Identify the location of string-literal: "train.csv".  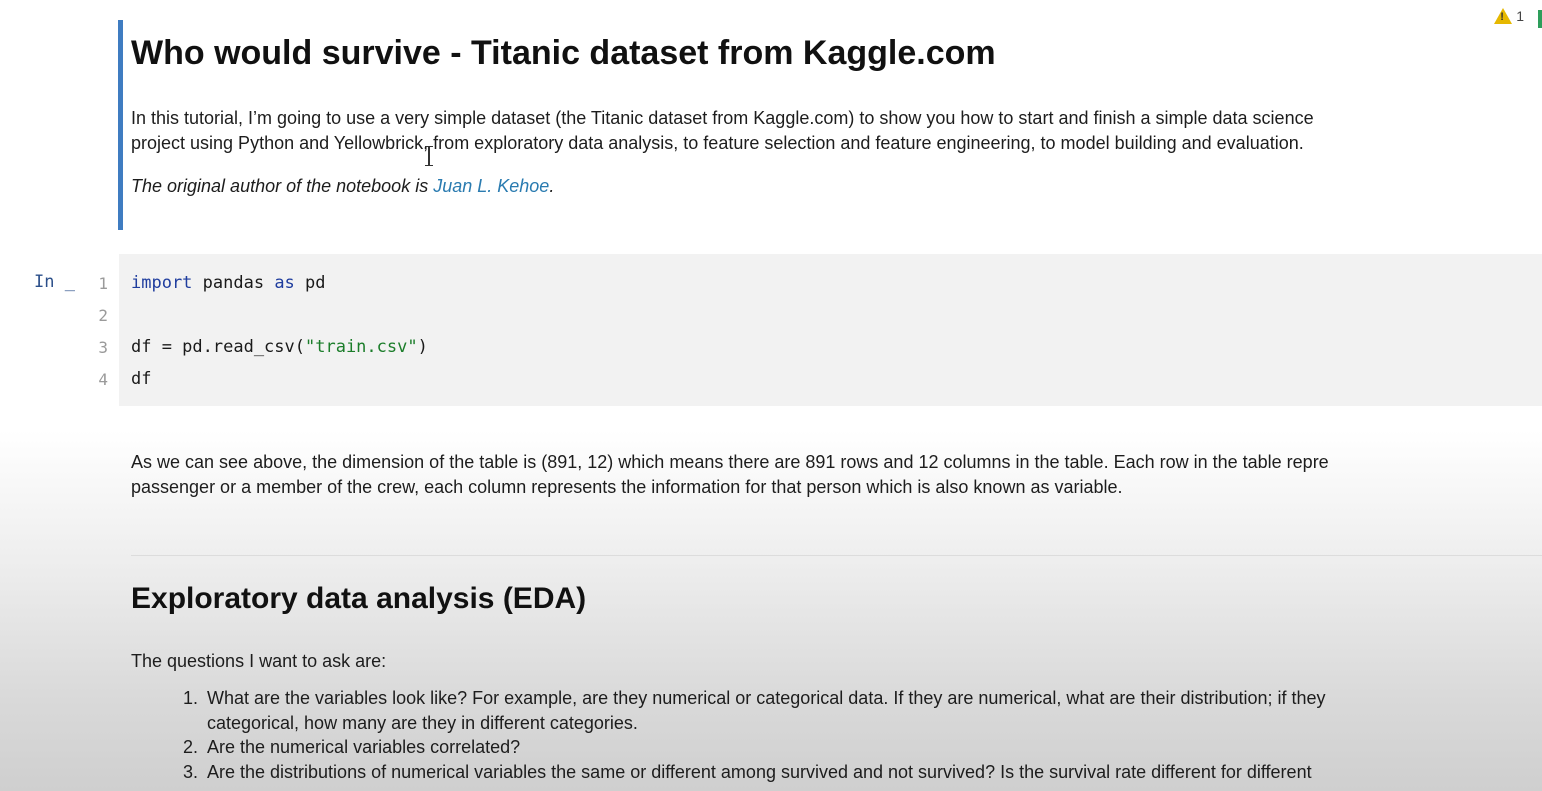
(361, 347).